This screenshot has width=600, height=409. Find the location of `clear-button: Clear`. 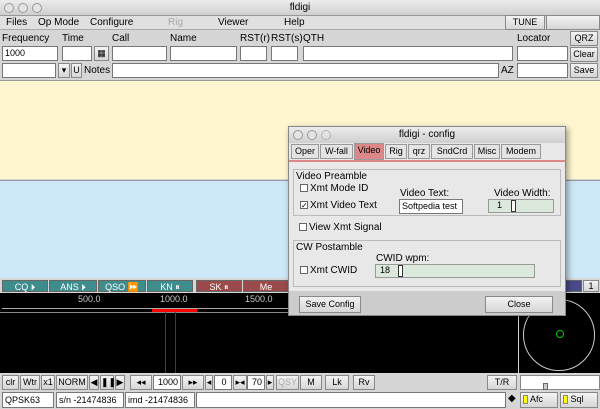

clear-button: Clear is located at coordinates (584, 54).